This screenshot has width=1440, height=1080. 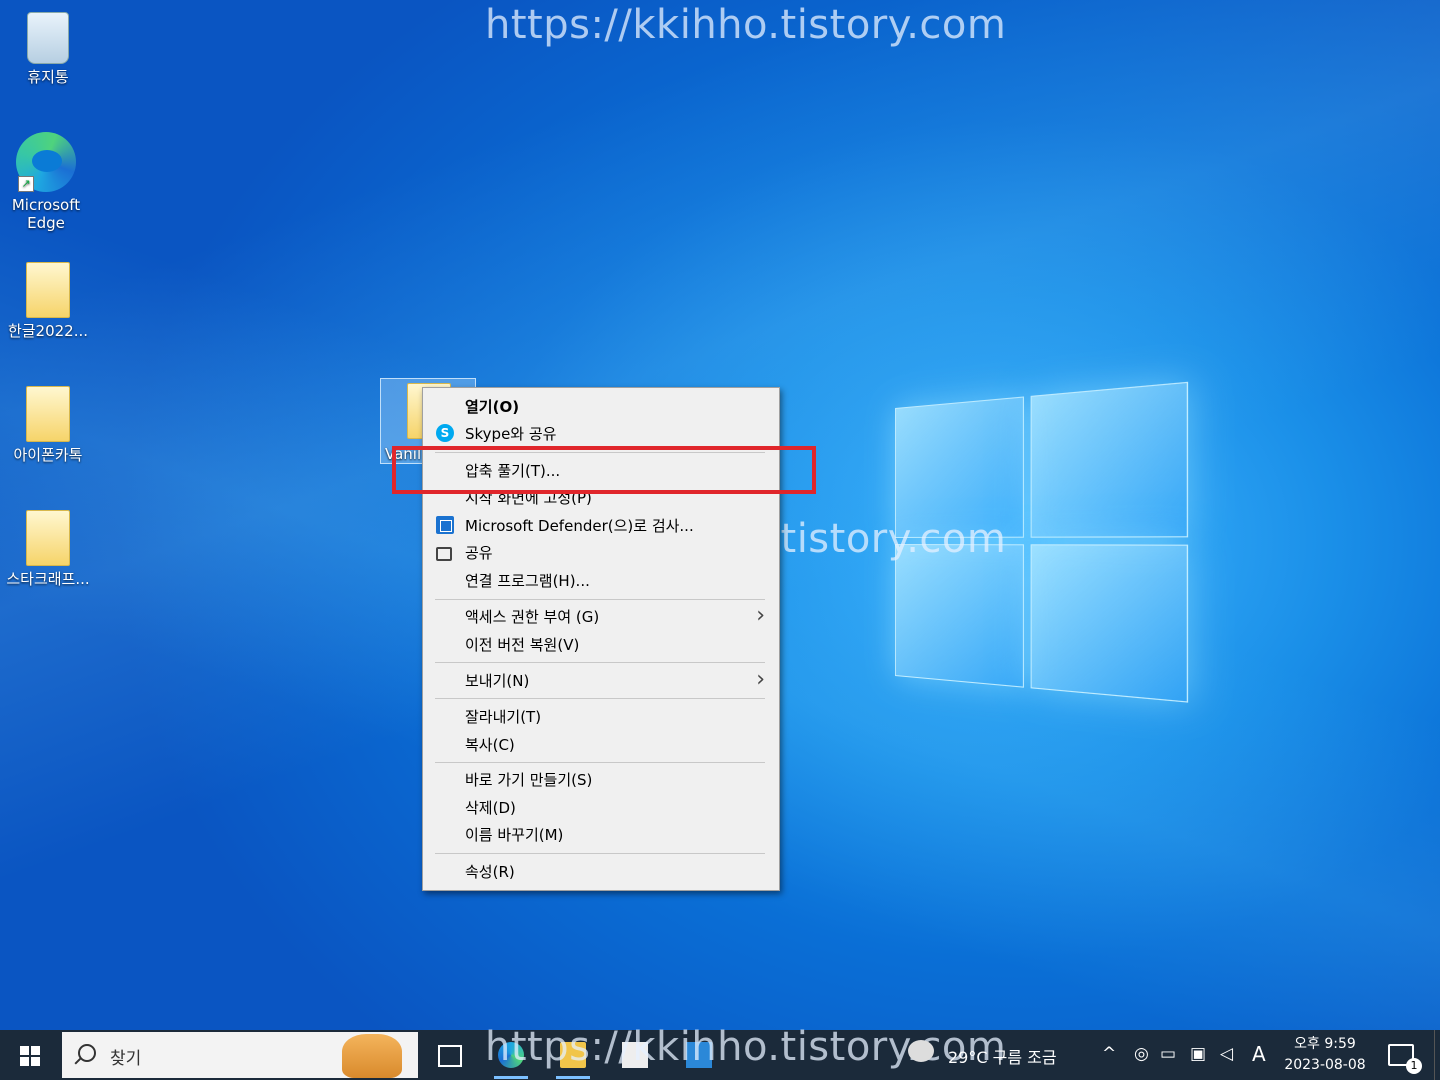 What do you see at coordinates (46, 214) in the screenshot?
I see `desktop-icon-label: Microsoft Edge` at bounding box center [46, 214].